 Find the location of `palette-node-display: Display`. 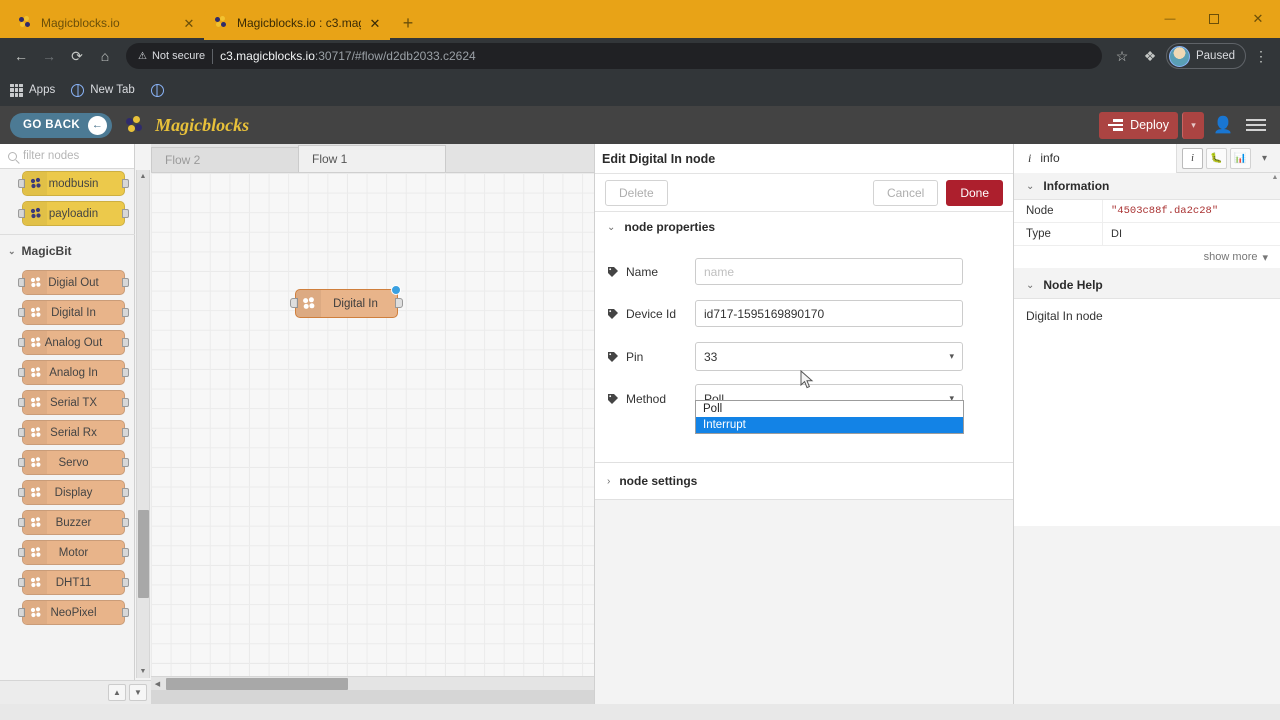

palette-node-display: Display is located at coordinates (73, 492).